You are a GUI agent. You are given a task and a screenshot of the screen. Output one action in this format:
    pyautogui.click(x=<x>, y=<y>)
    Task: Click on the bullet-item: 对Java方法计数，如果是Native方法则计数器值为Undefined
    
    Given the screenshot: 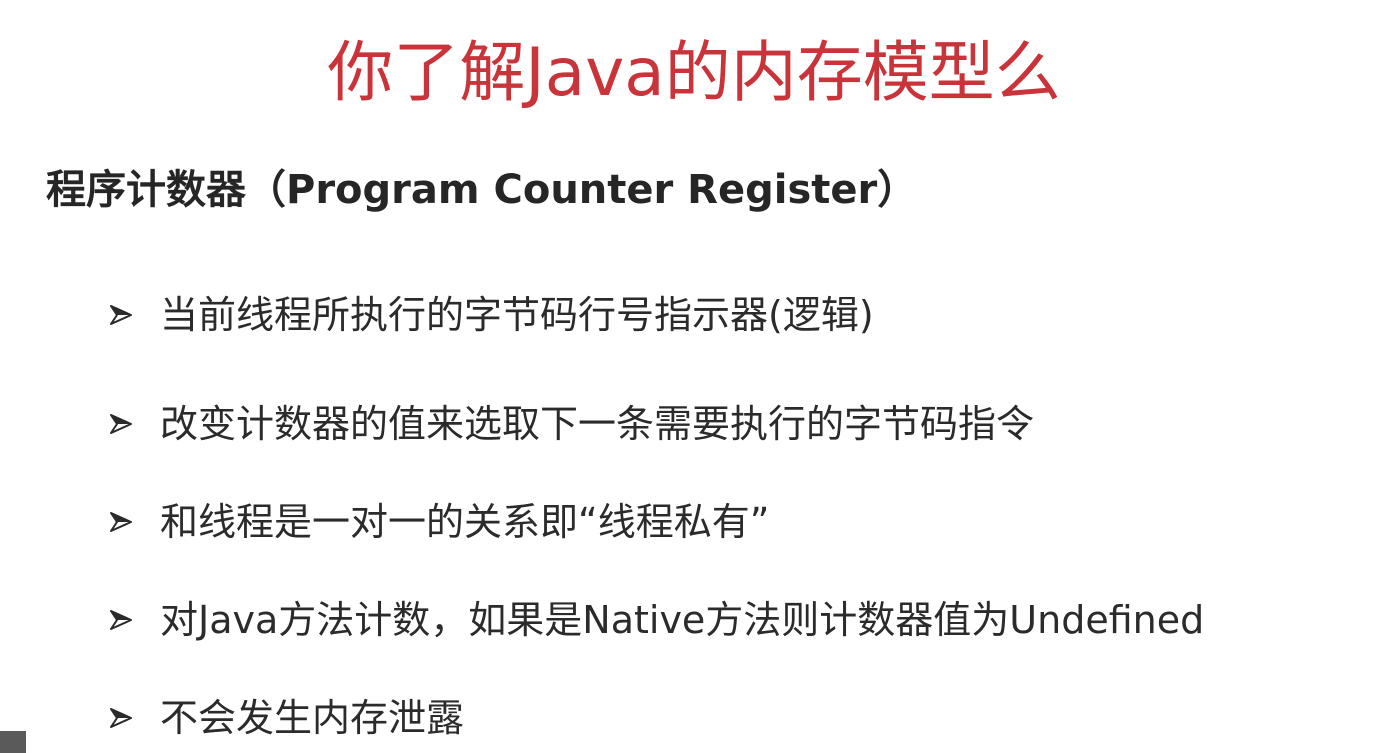 What is the action you would take?
    pyautogui.click(x=656, y=620)
    